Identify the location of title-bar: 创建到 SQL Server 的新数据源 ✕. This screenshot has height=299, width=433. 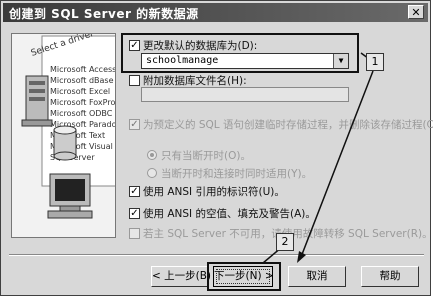
(215, 12).